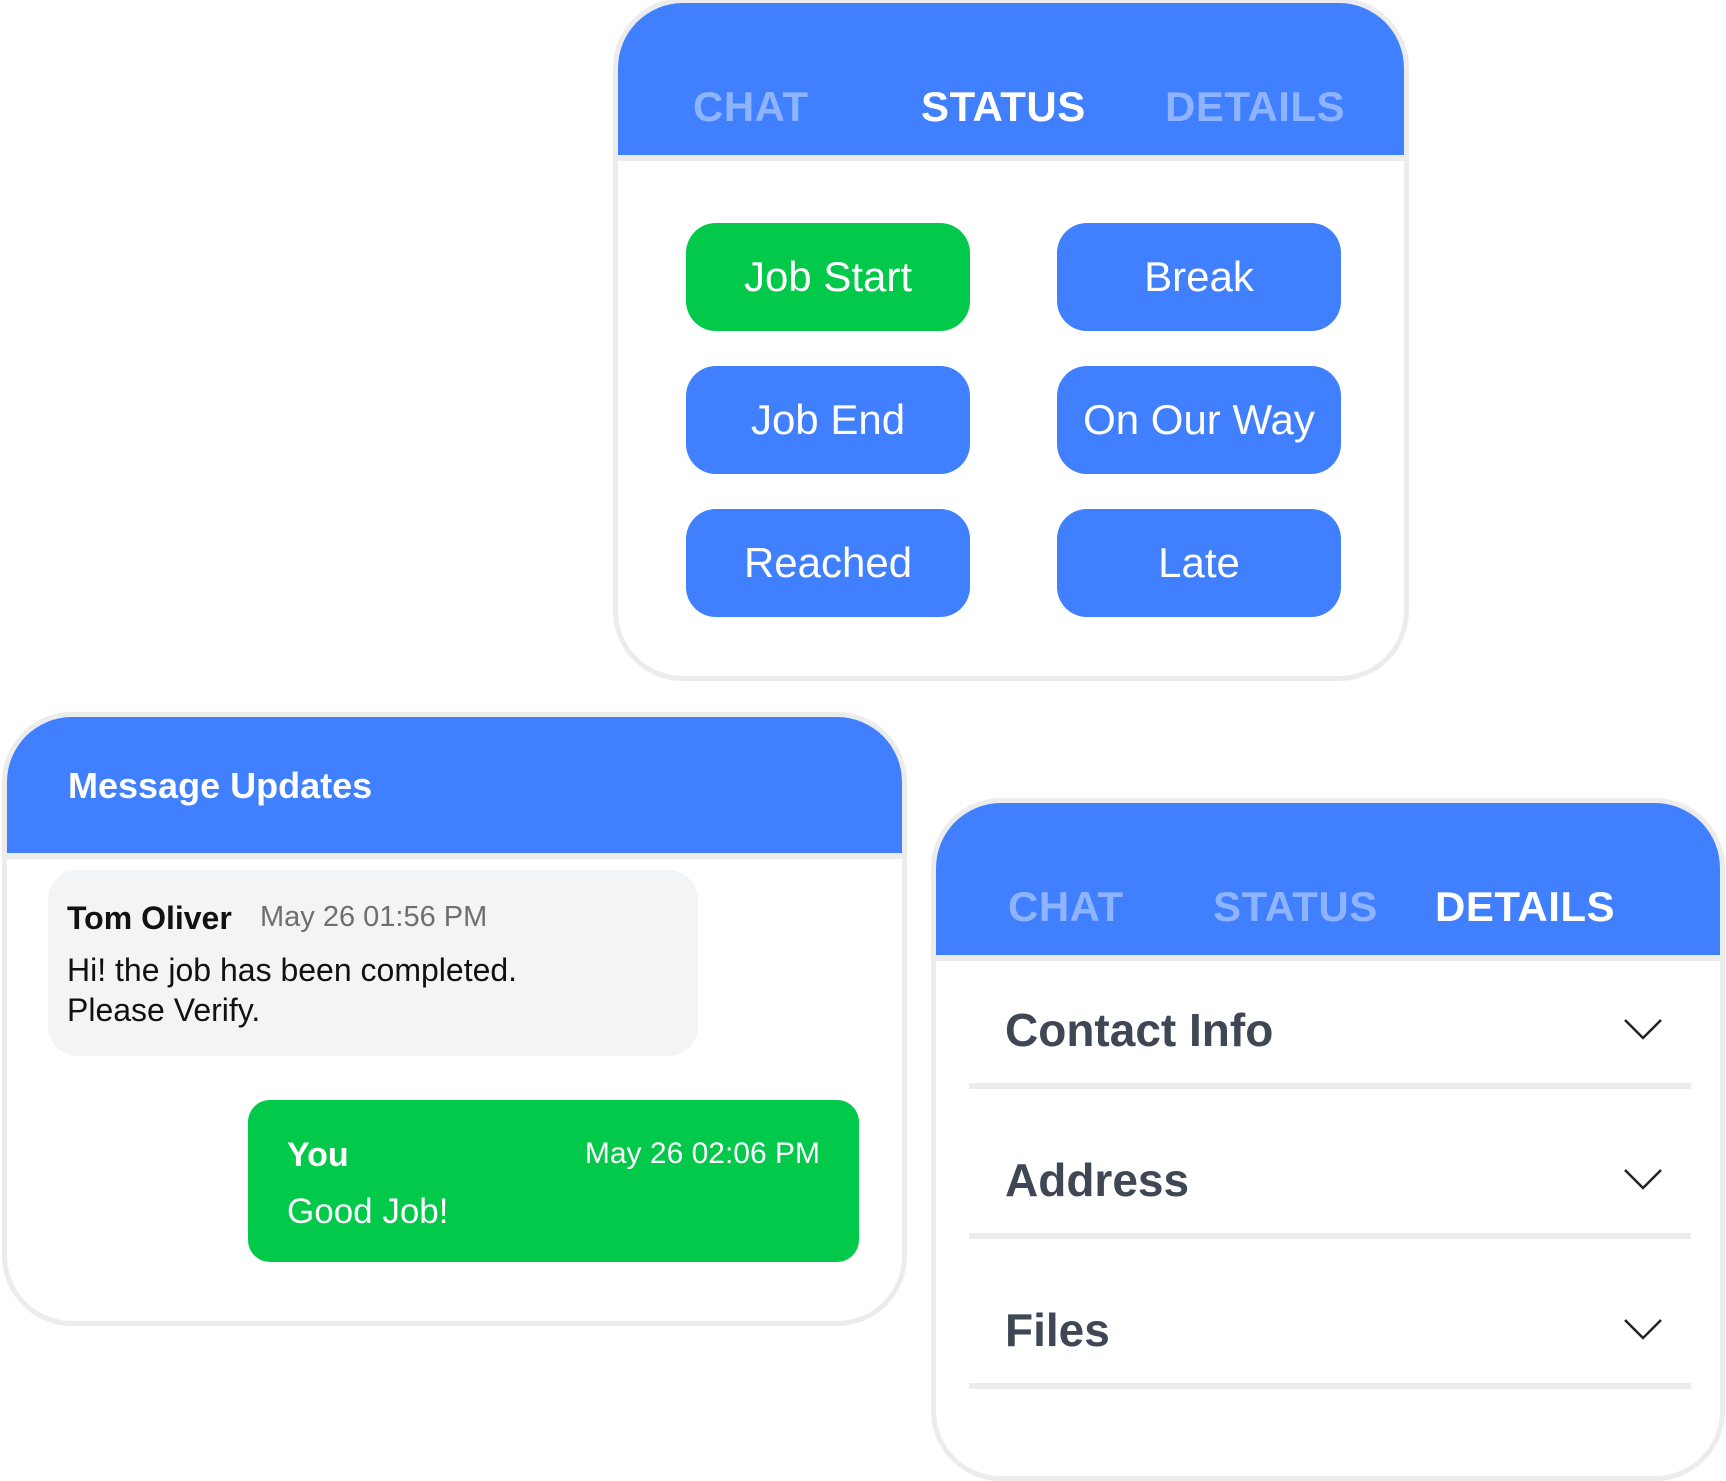  Describe the element at coordinates (828, 420) in the screenshot. I see `job-end-button: Job End` at that location.